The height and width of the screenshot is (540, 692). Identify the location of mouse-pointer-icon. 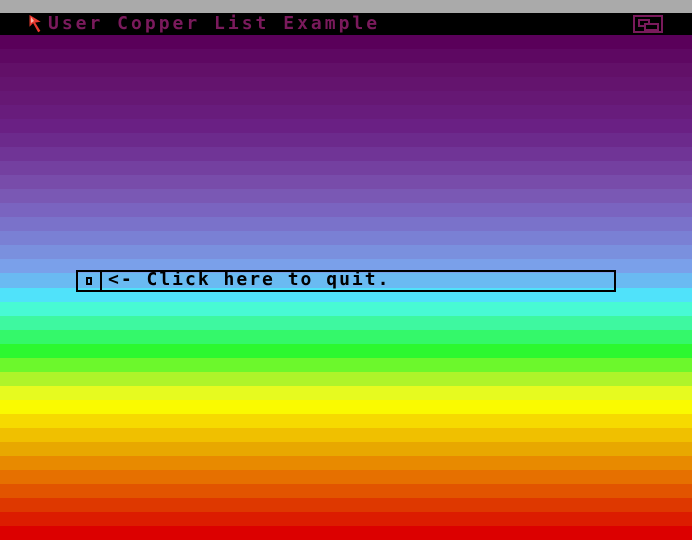
(36, 24).